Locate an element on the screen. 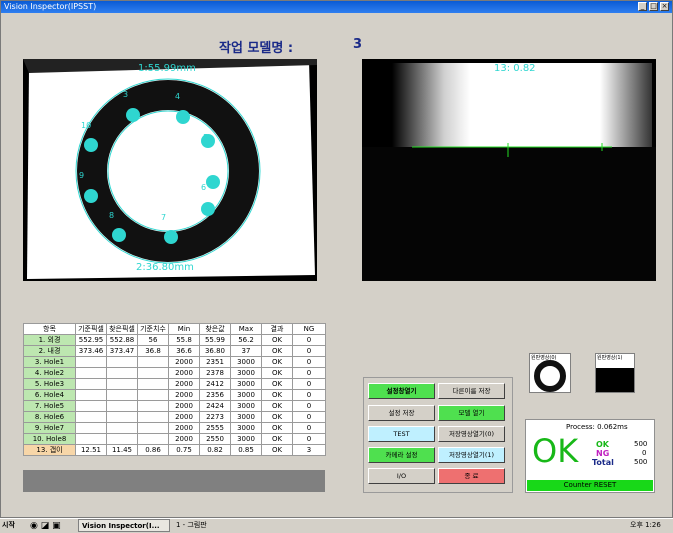 This screenshot has width=673, height=533. open-saved-image-0-button: 저장영상열기(0) is located at coordinates (471, 434).